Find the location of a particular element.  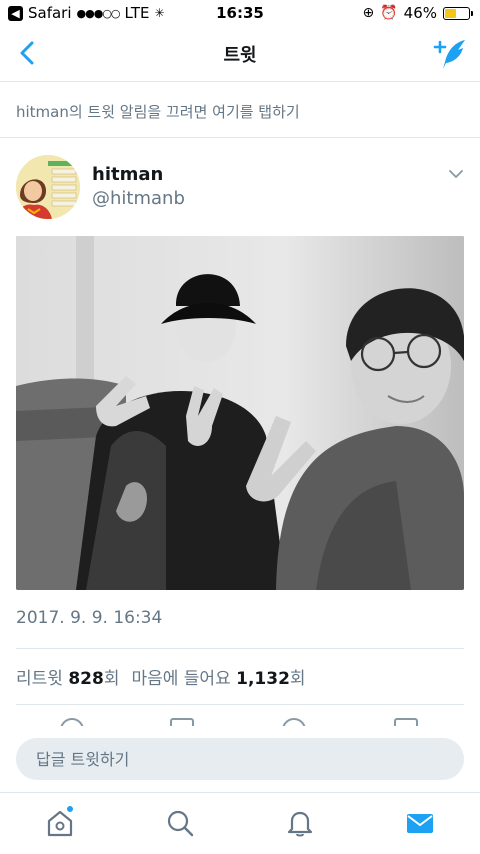

retweet-stat: 리트윗 828회 is located at coordinates (67, 676).